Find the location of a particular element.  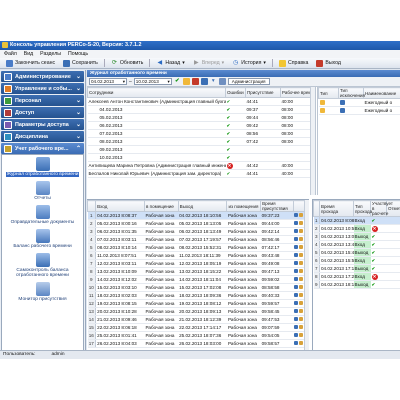

division-select: Администрация is located at coordinates (248, 81).